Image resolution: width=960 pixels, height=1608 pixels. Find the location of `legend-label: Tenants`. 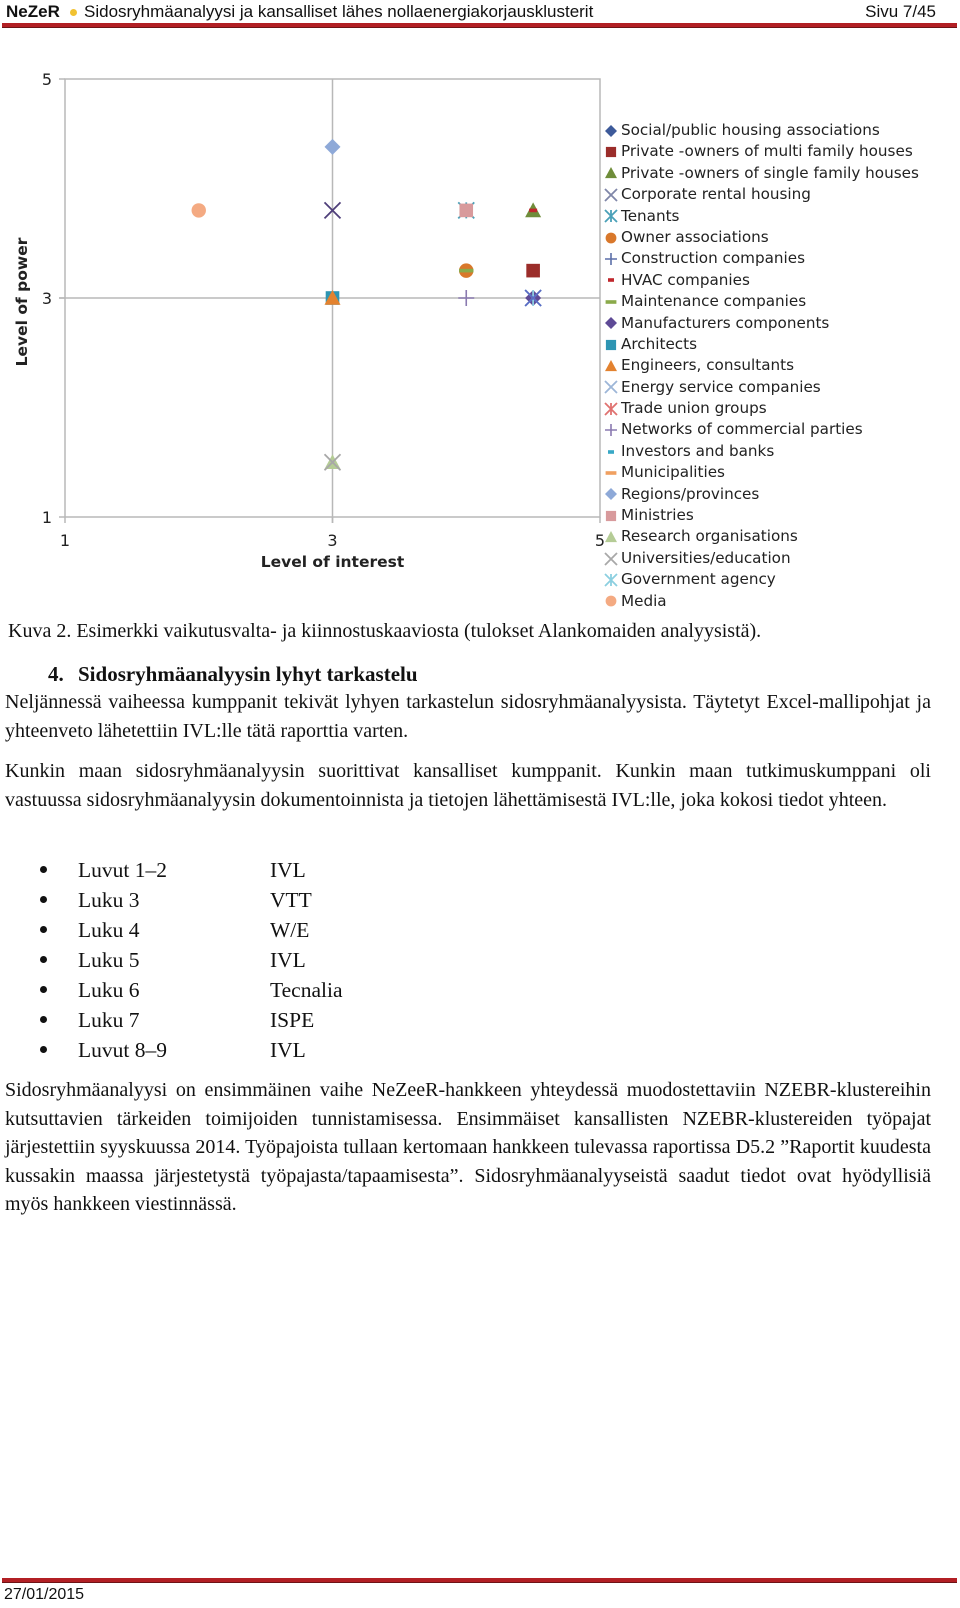

legend-label: Tenants is located at coordinates (650, 215).